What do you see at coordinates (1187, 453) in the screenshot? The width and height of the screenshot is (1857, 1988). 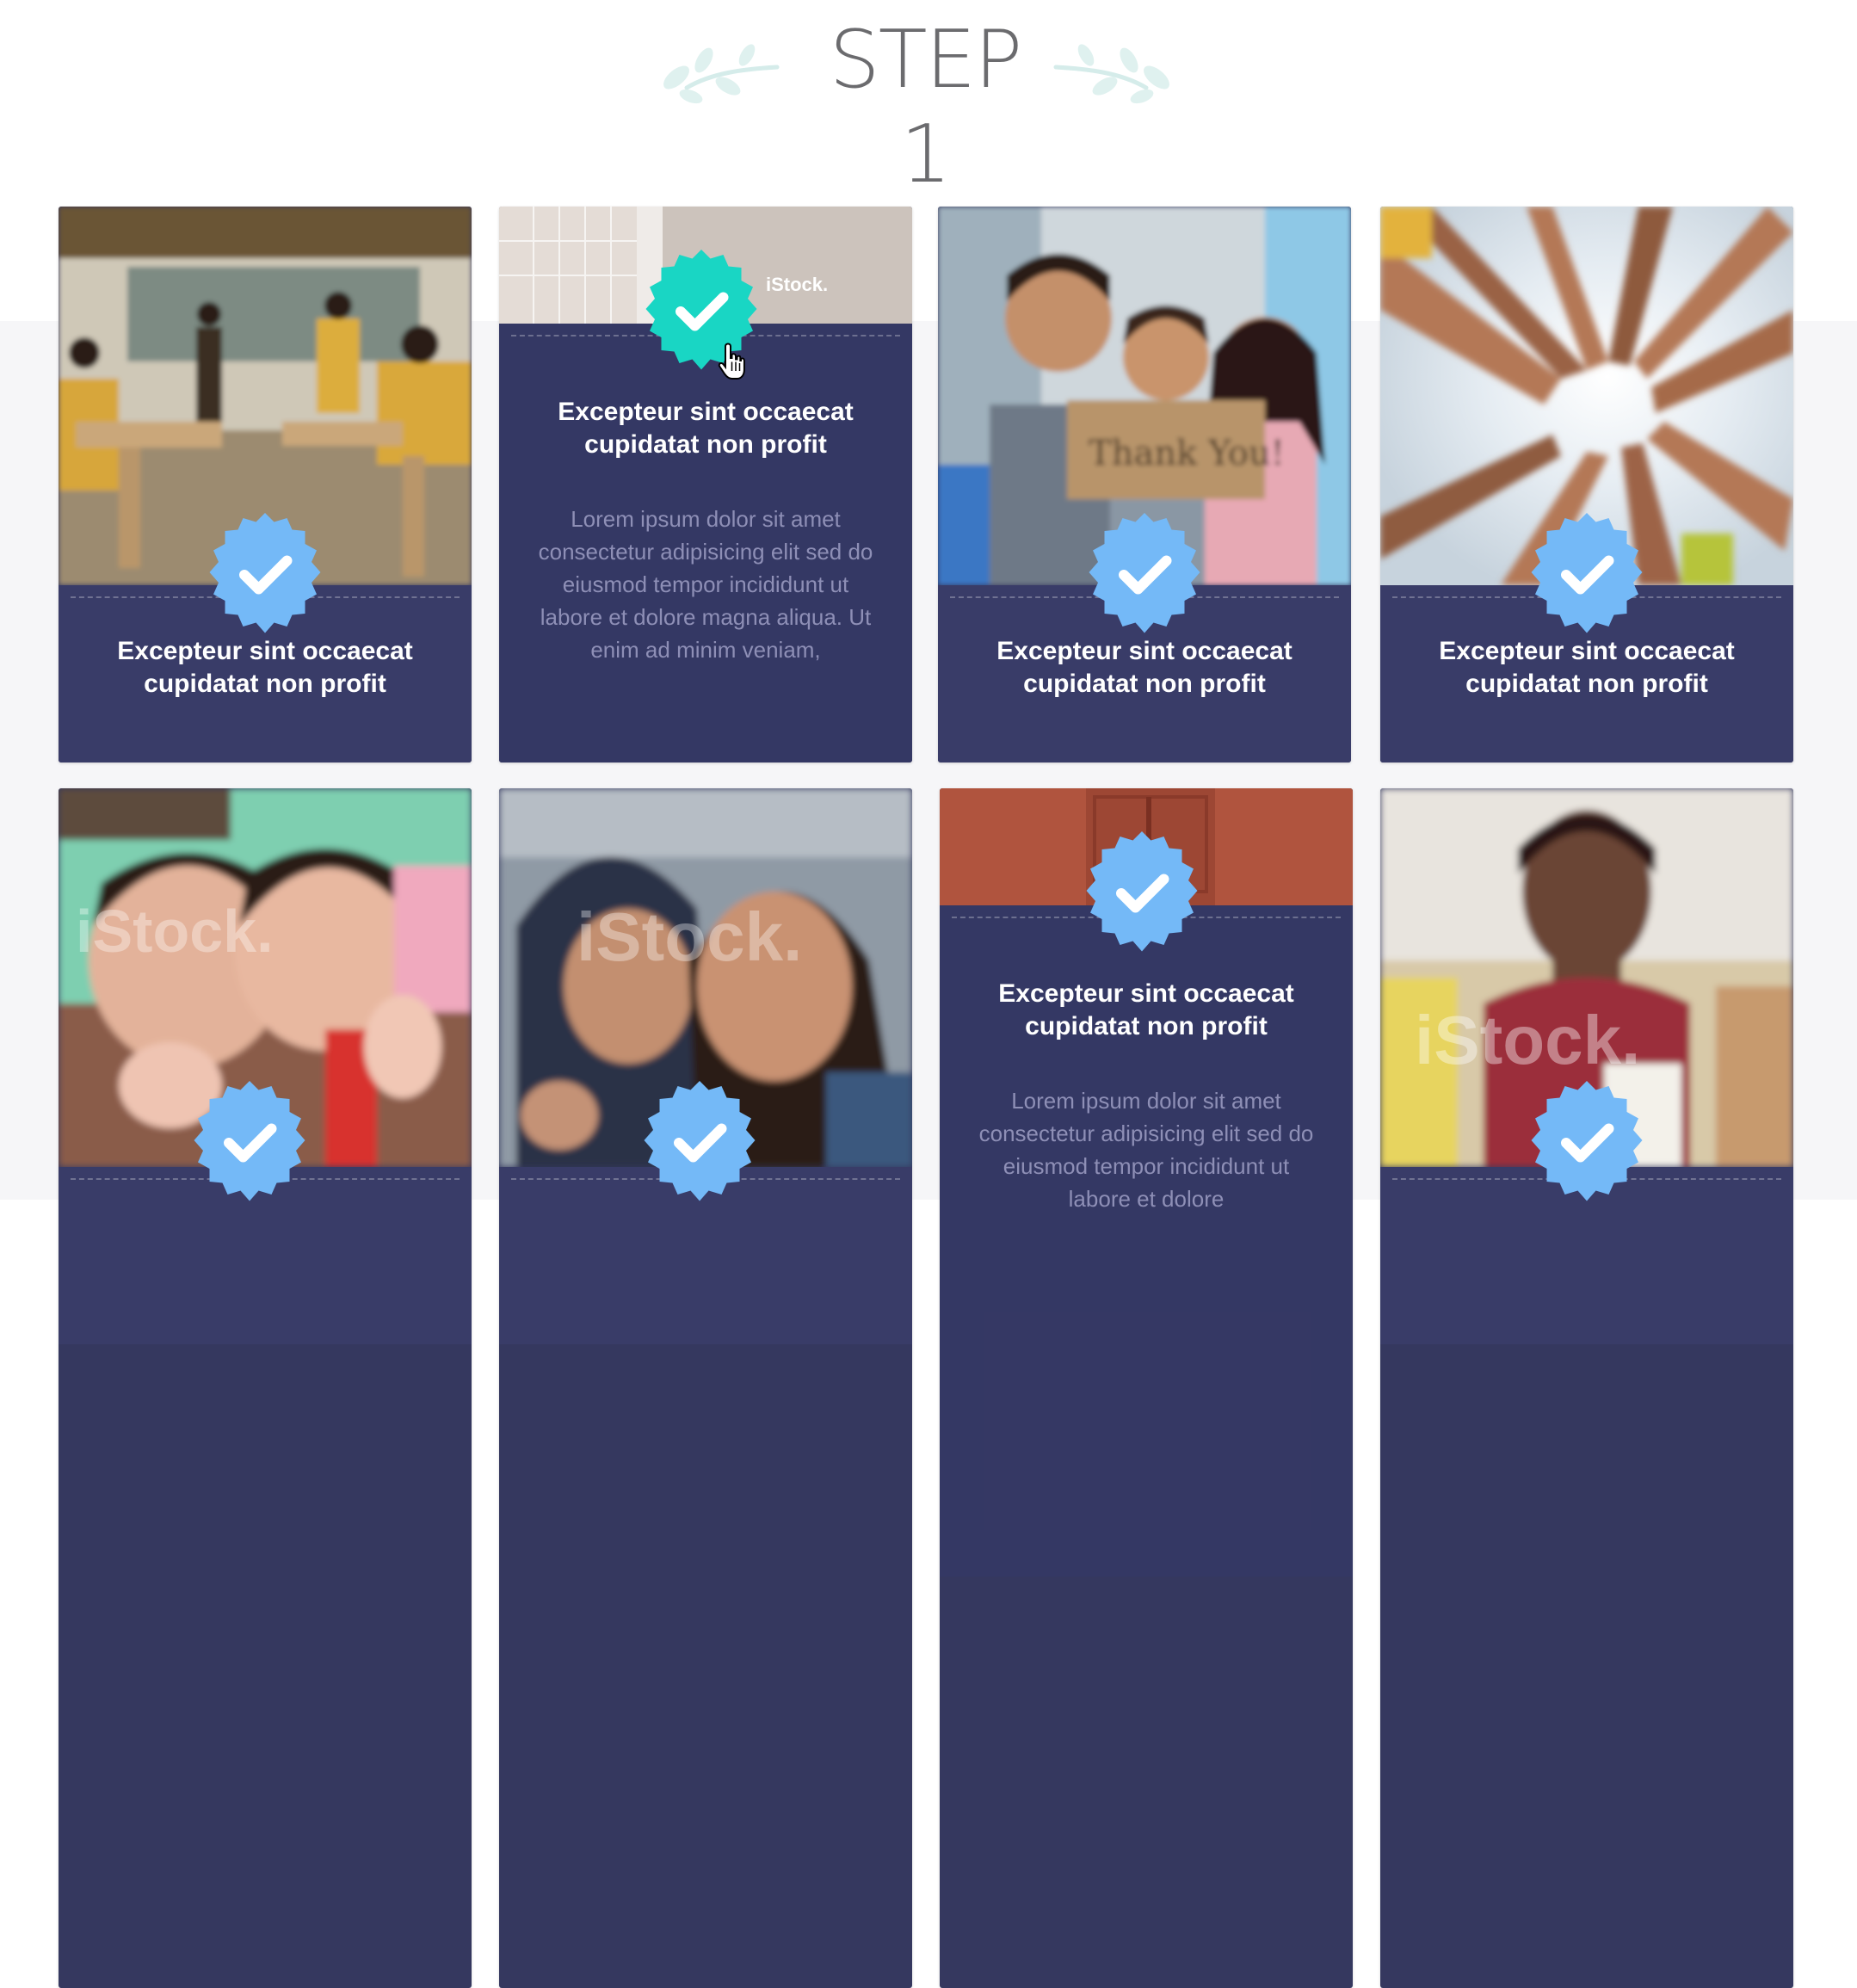 I see `svg-text: Thank You!` at bounding box center [1187, 453].